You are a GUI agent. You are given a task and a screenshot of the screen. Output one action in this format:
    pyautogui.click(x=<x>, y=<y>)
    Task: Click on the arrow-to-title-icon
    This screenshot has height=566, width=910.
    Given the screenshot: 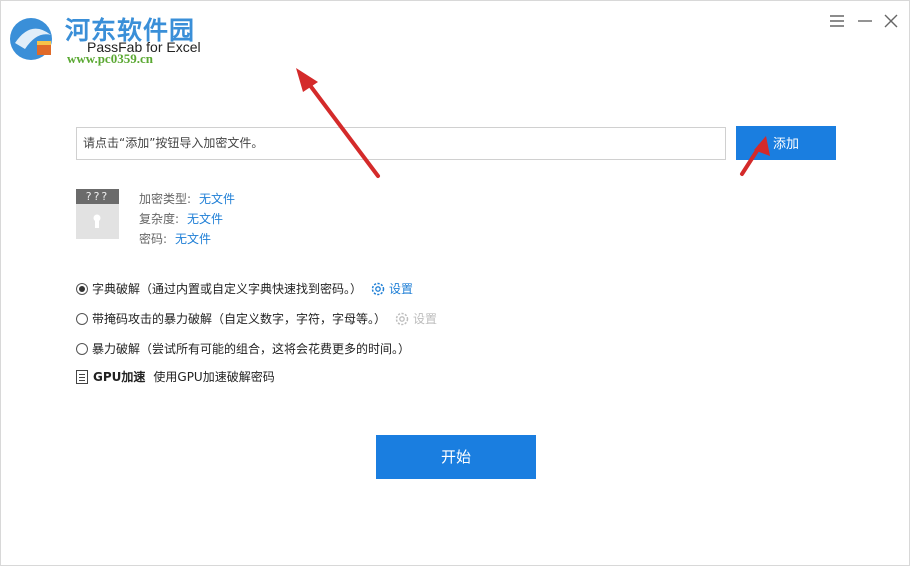 What is the action you would take?
    pyautogui.click(x=338, y=123)
    